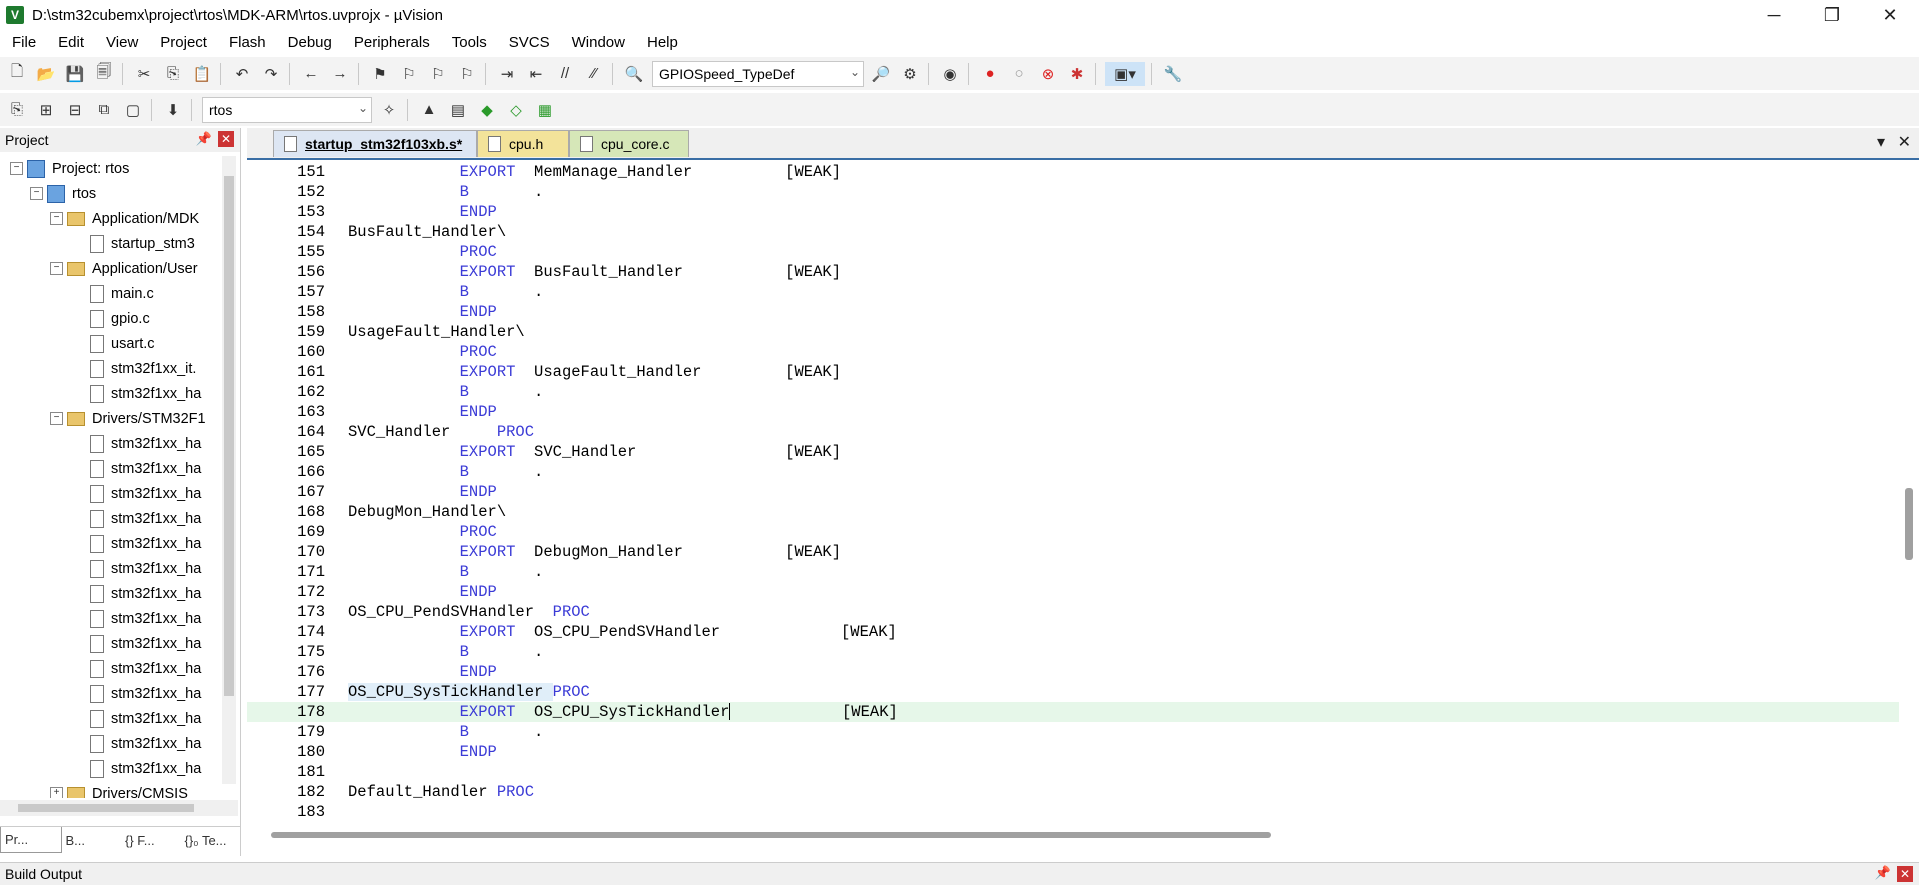 The width and height of the screenshot is (1919, 892). I want to click on target-combo: rtos ⌄, so click(287, 109).